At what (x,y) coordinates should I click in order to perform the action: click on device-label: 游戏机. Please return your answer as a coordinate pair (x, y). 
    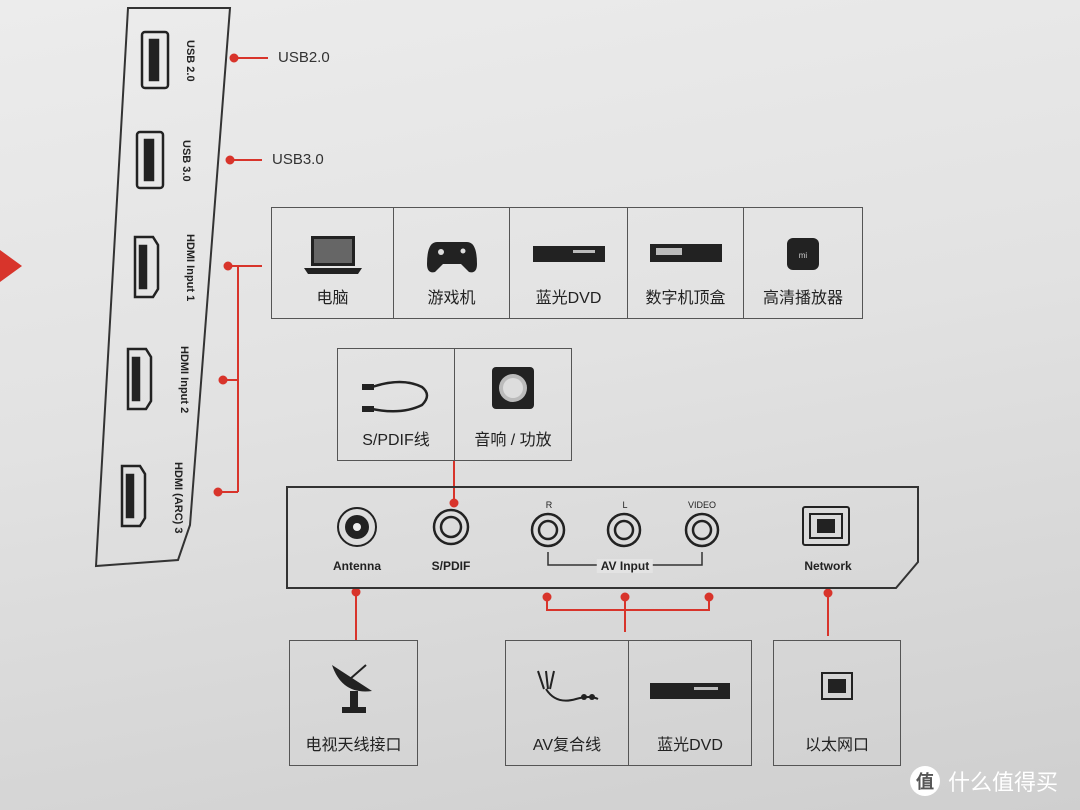
    Looking at the image, I should click on (451, 298).